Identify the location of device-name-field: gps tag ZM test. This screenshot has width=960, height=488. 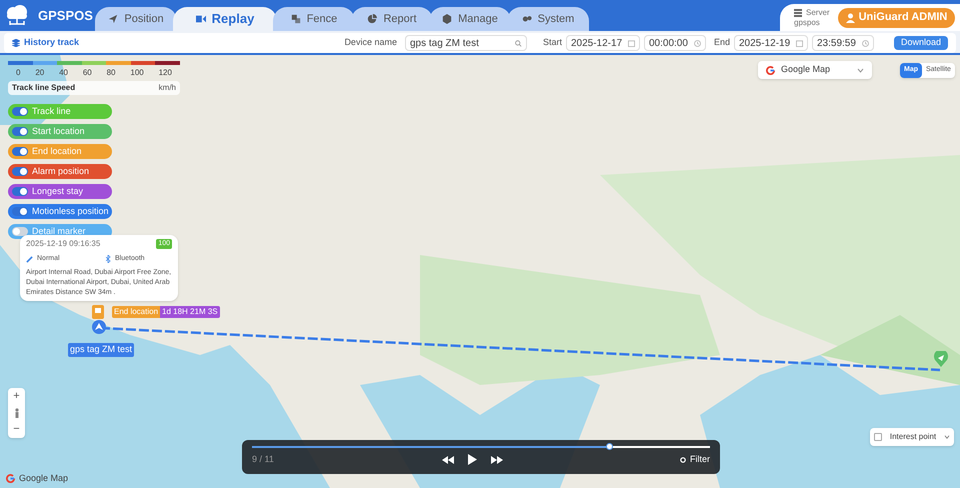
(465, 43).